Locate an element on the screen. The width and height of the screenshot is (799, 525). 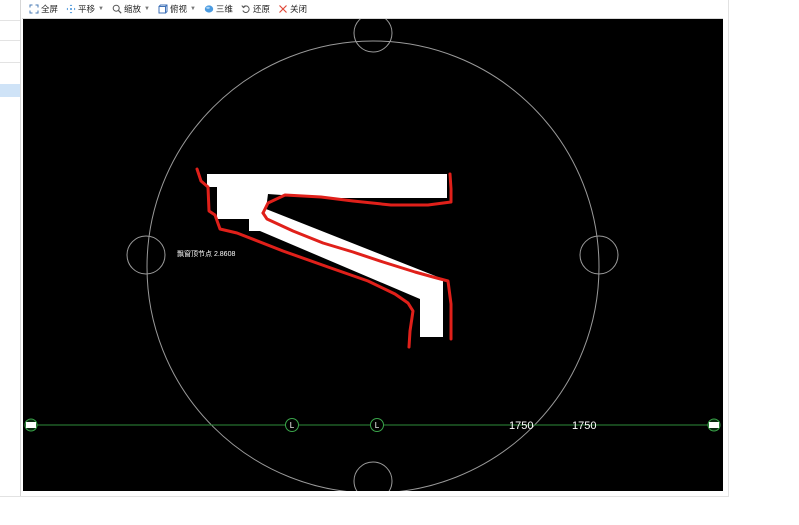
fullscreen-label: 全屏 is located at coordinates (50, 9).